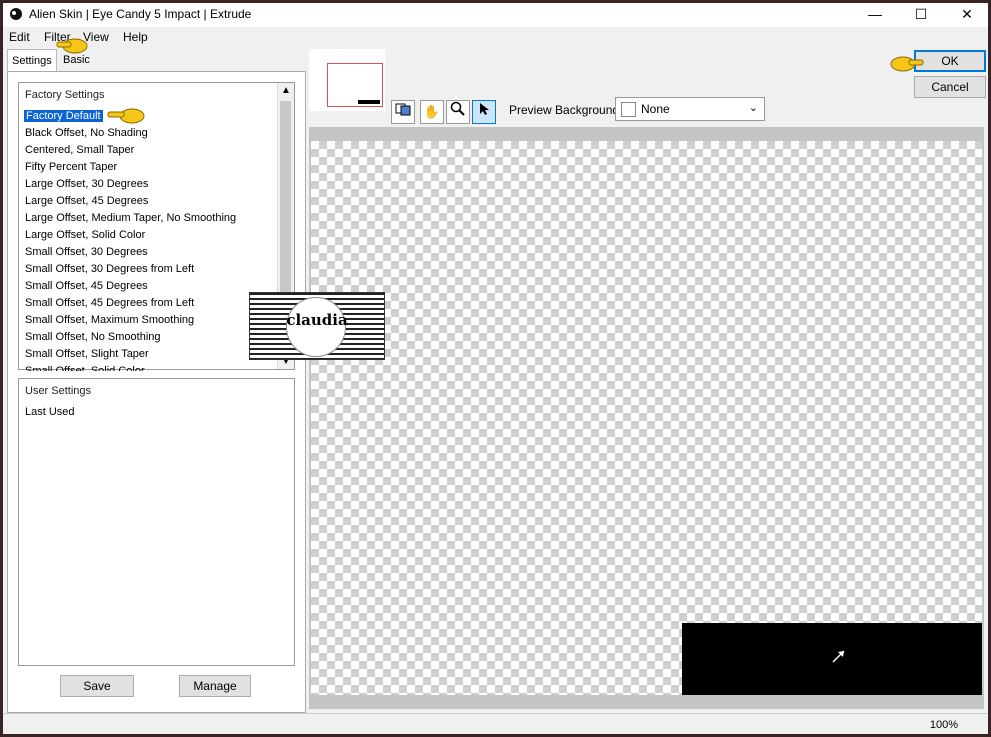 This screenshot has height=737, width=991. I want to click on watermark-logo: claudia, so click(317, 326).